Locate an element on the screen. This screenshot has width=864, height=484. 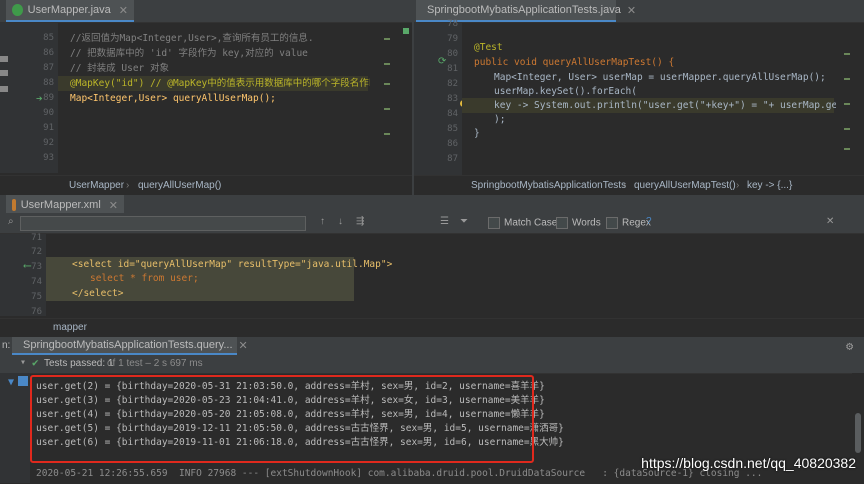
line-number: 83 is located at coordinates (452, 99).